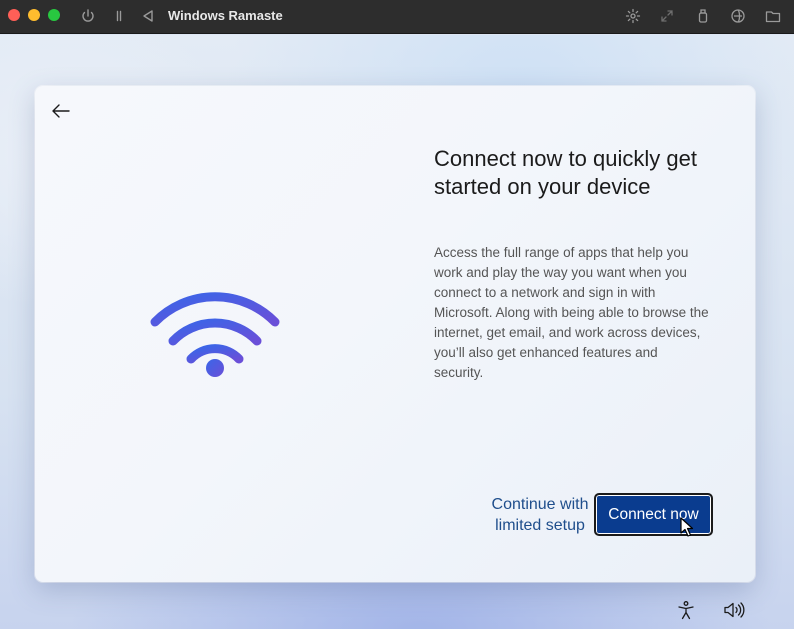 The image size is (794, 629). Describe the element at coordinates (397, 17) in the screenshot. I see `vm-title-bar: Windows Ramaste` at that location.